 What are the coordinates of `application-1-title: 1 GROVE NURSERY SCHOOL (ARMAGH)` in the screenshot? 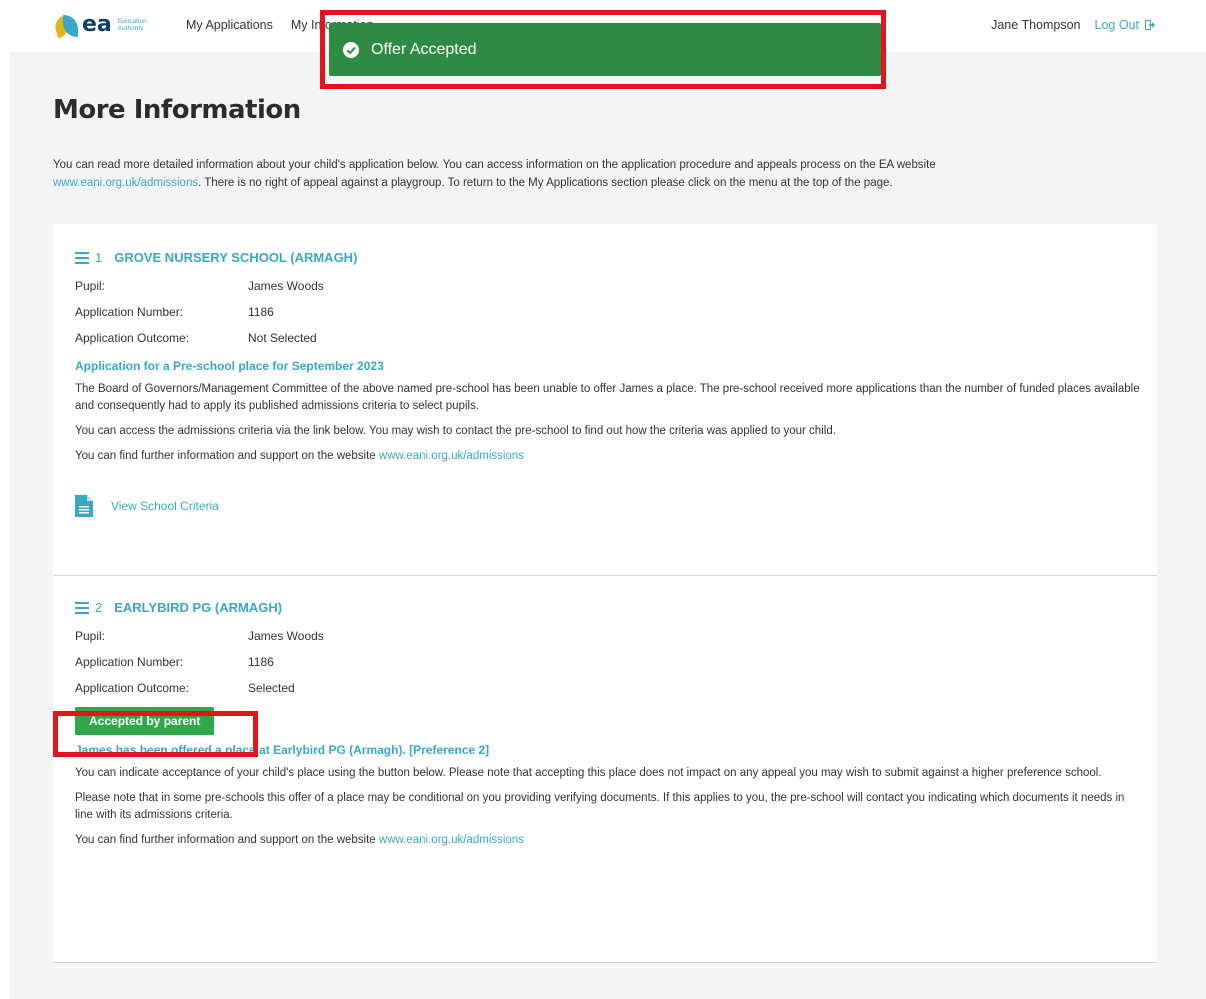 It's located at (610, 257).